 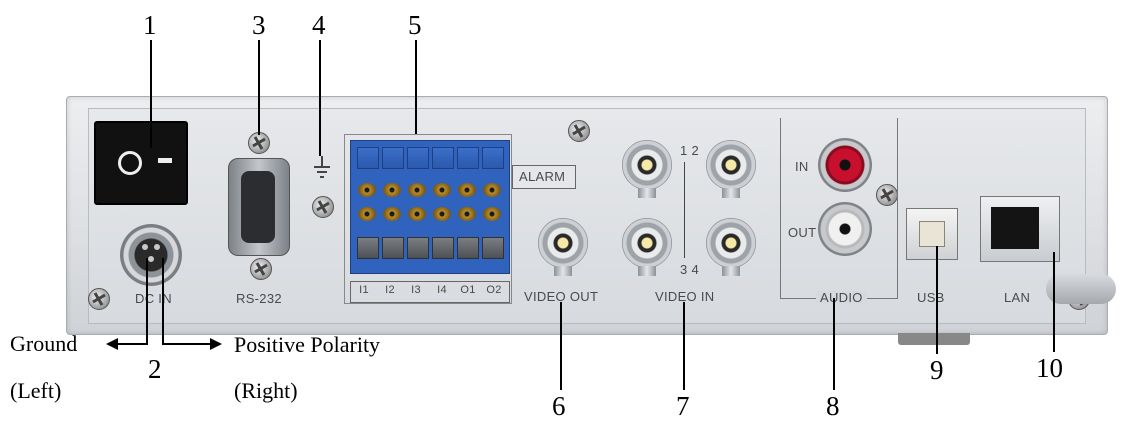 I want to click on ground-symbol-icon, so click(x=322, y=168).